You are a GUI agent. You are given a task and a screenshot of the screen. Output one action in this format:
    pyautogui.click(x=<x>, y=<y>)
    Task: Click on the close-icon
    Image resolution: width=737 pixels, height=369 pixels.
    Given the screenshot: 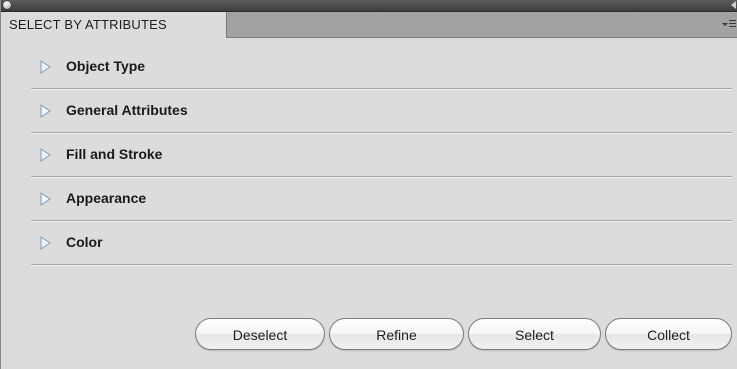 What is the action you would take?
    pyautogui.click(x=7, y=5)
    